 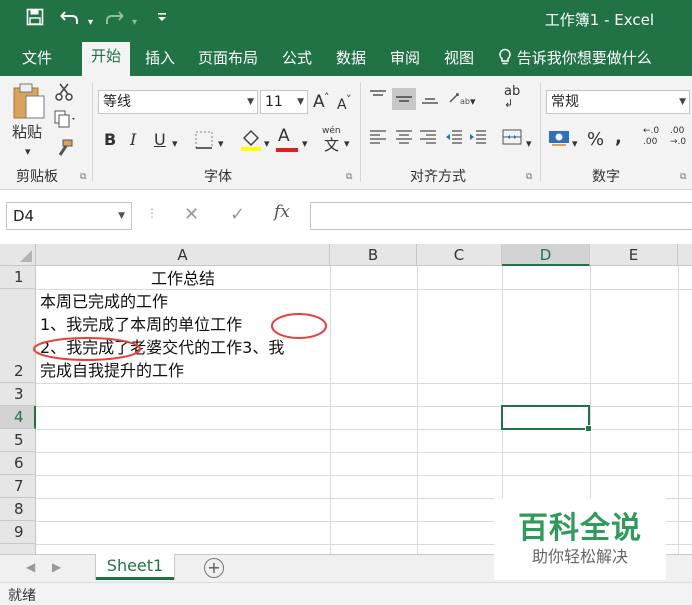 I want to click on increase-indent-icon, so click(x=478, y=139).